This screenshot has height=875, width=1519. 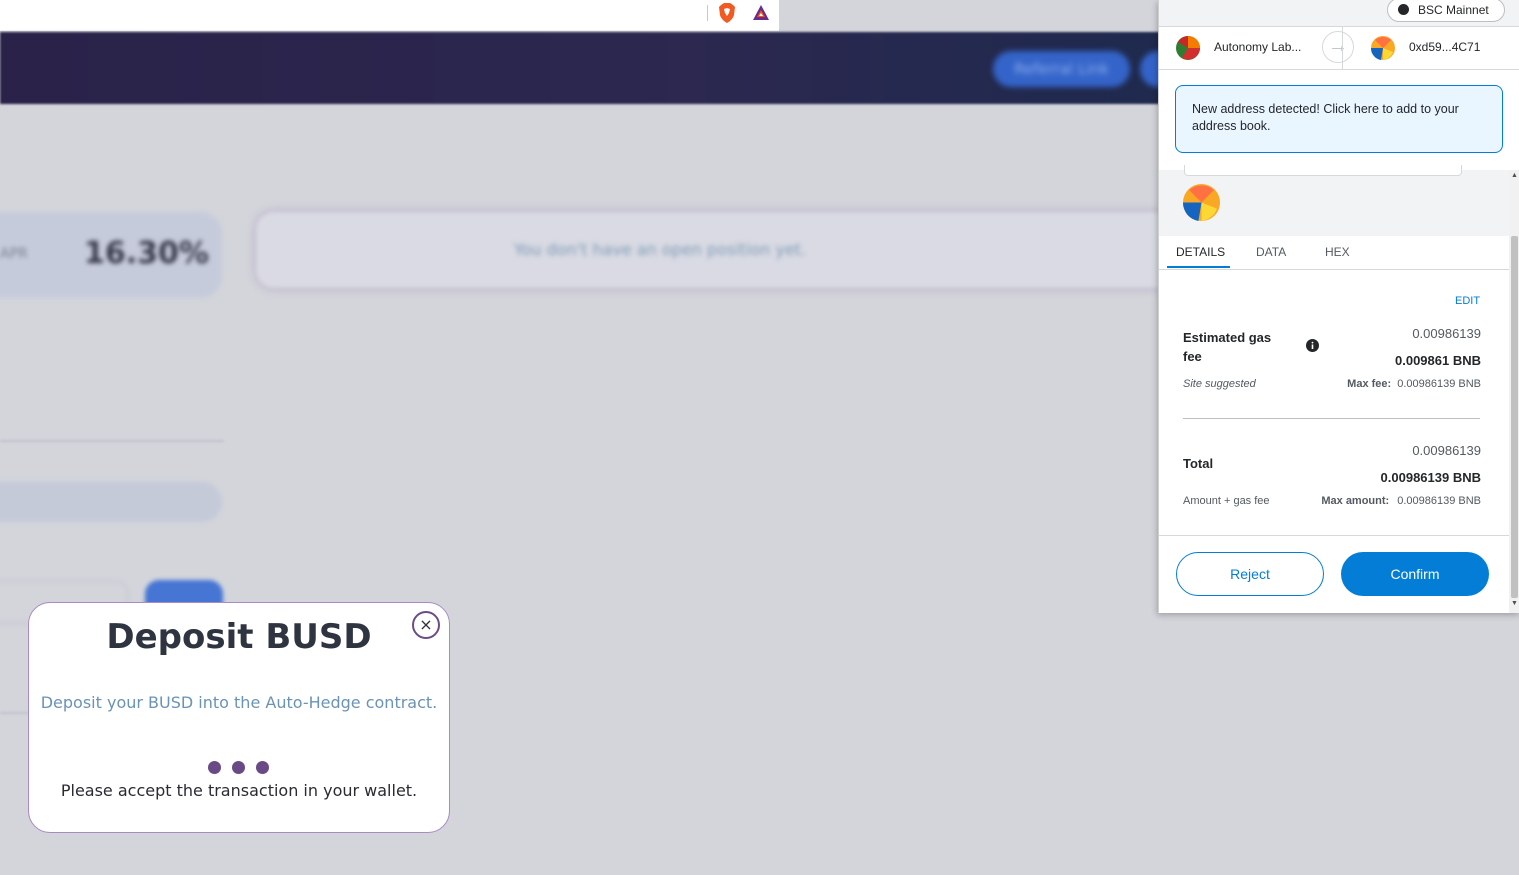 What do you see at coordinates (761, 13) in the screenshot?
I see `brave-rewards-icon` at bounding box center [761, 13].